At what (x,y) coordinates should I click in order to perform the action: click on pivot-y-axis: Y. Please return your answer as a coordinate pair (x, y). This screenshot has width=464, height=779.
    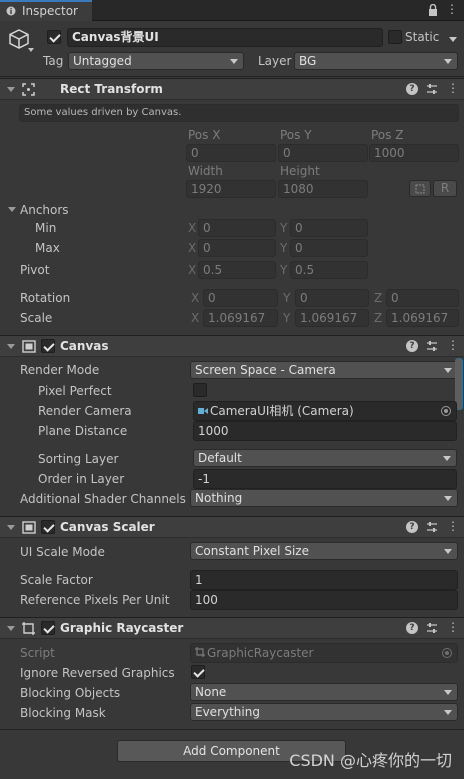
    Looking at the image, I should click on (284, 270).